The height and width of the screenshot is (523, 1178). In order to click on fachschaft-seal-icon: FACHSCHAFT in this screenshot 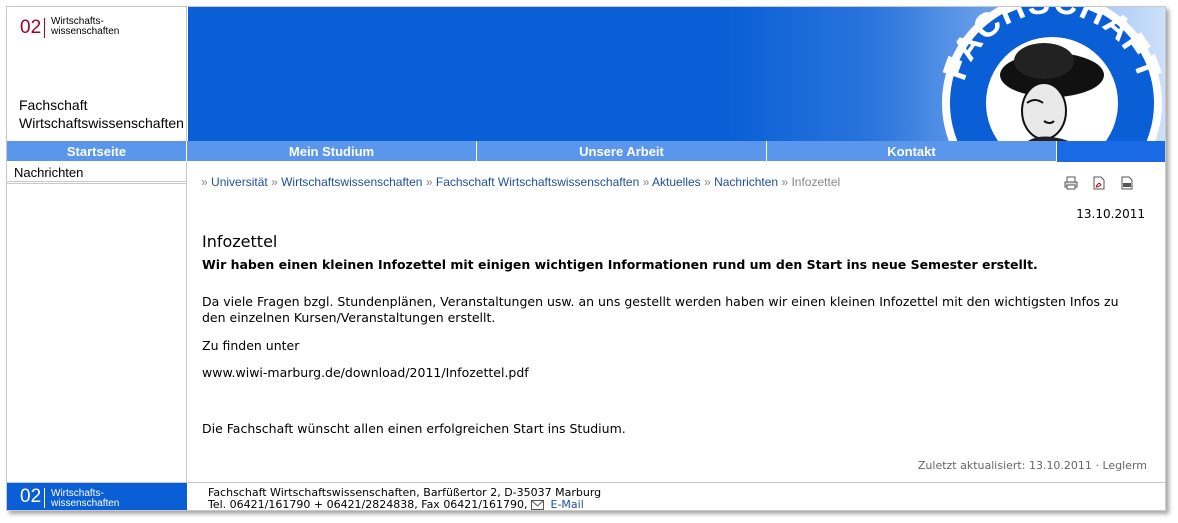, I will do `click(1050, 74)`.